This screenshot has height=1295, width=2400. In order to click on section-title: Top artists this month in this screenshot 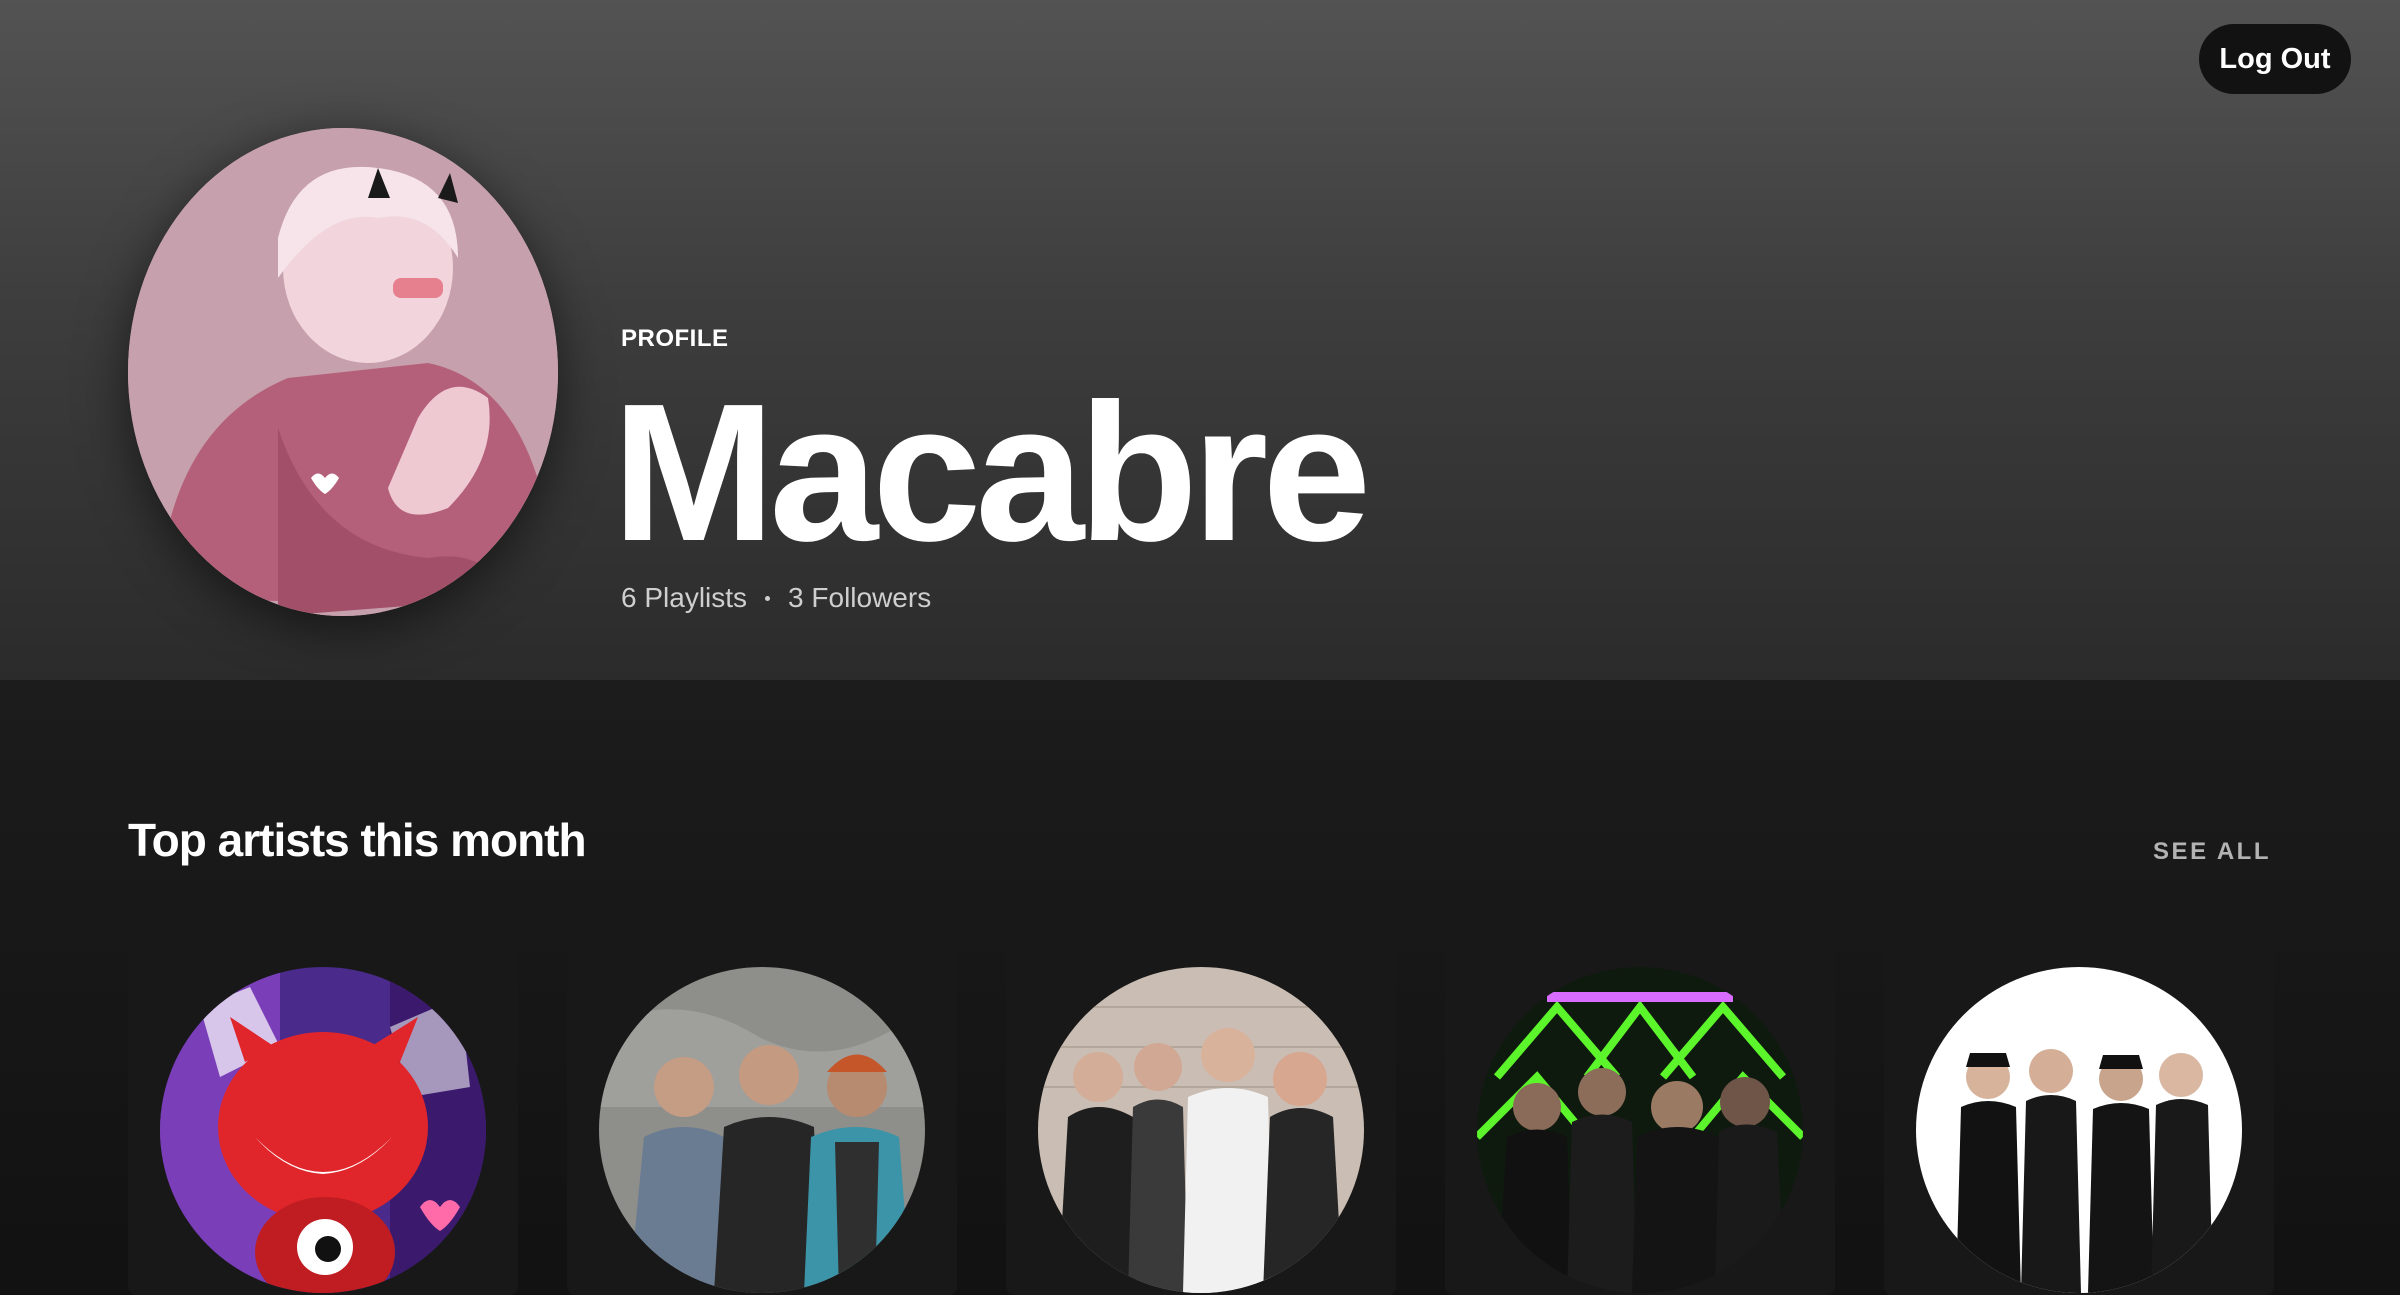, I will do `click(357, 840)`.